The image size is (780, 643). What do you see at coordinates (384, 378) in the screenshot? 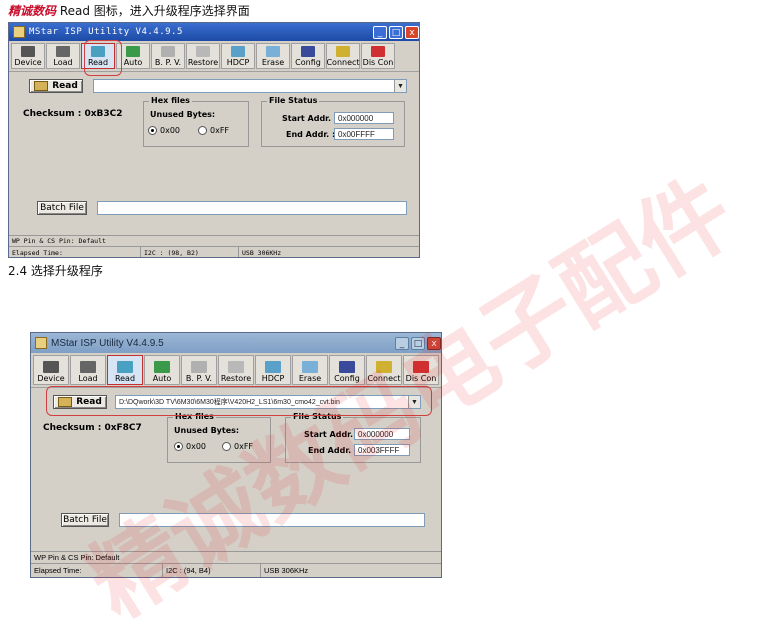
I see `tool-label: Connect` at bounding box center [384, 378].